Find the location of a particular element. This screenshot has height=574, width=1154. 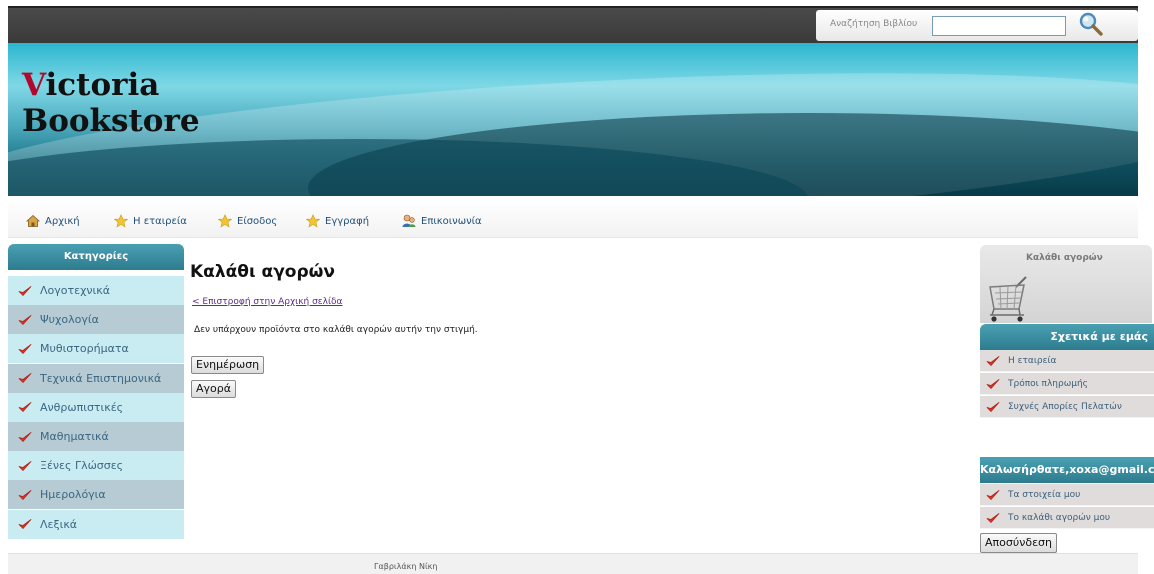

about-item: Τρόποι πληρωμής is located at coordinates (1067, 384).